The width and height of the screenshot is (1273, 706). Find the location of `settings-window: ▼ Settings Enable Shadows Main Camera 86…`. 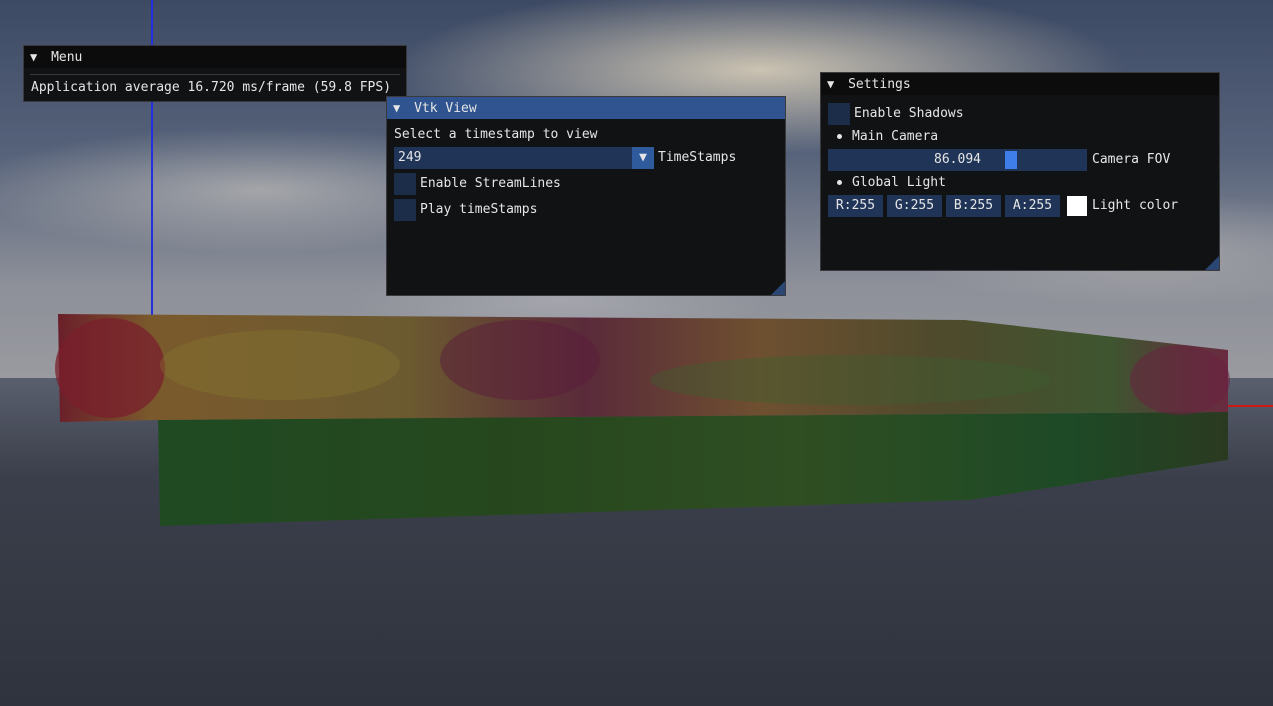

settings-window: ▼ Settings Enable Shadows Main Camera 86… is located at coordinates (1020, 171).